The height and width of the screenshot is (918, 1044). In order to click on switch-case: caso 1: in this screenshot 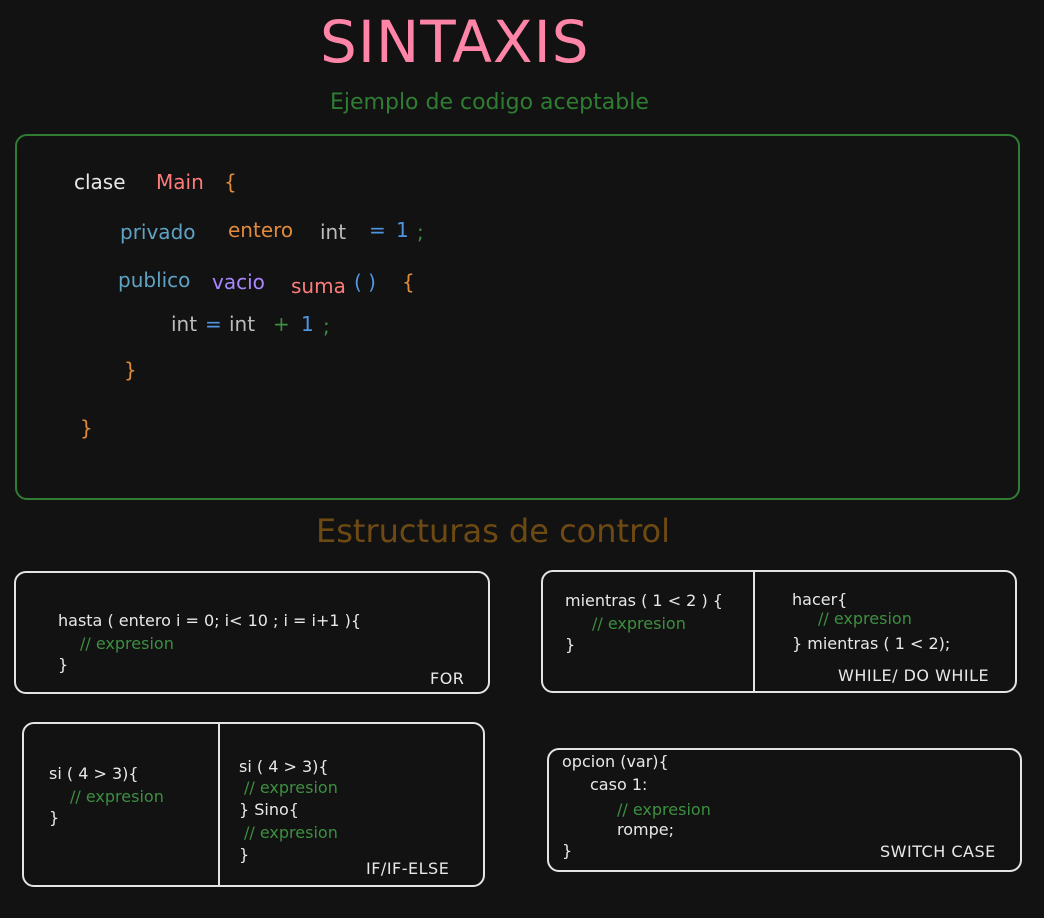, I will do `click(619, 784)`.